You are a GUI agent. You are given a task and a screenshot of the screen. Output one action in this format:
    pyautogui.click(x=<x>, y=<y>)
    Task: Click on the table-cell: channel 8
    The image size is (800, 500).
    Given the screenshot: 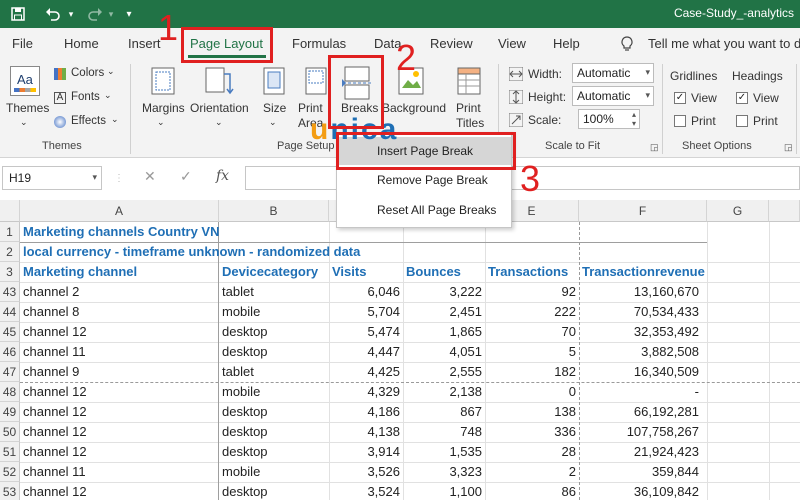 What is the action you would take?
    pyautogui.click(x=119, y=312)
    